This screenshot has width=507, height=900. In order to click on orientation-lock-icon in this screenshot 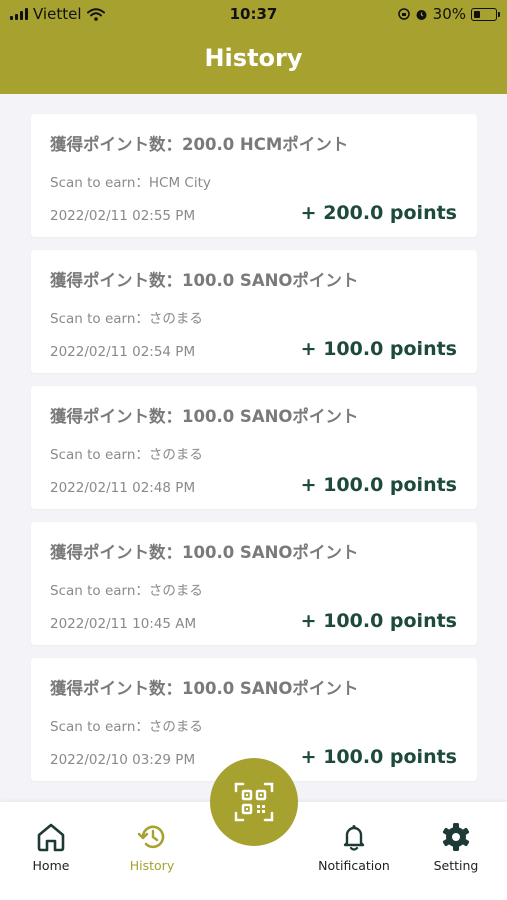, I will do `click(403, 14)`.